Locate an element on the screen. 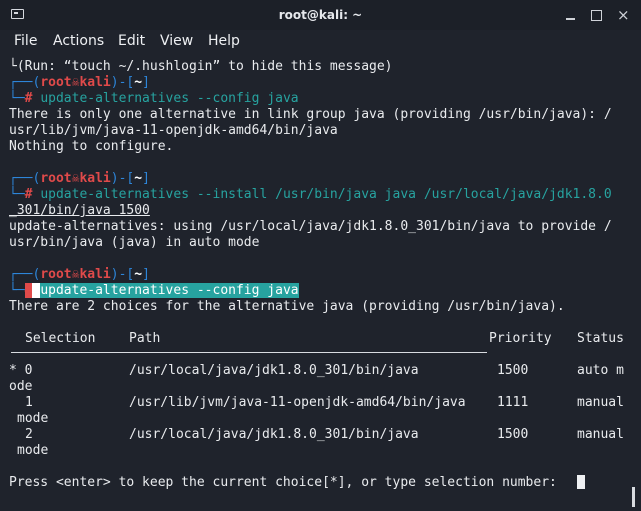 Image resolution: width=641 pixels, height=511 pixels. header-path: Path is located at coordinates (145, 338).